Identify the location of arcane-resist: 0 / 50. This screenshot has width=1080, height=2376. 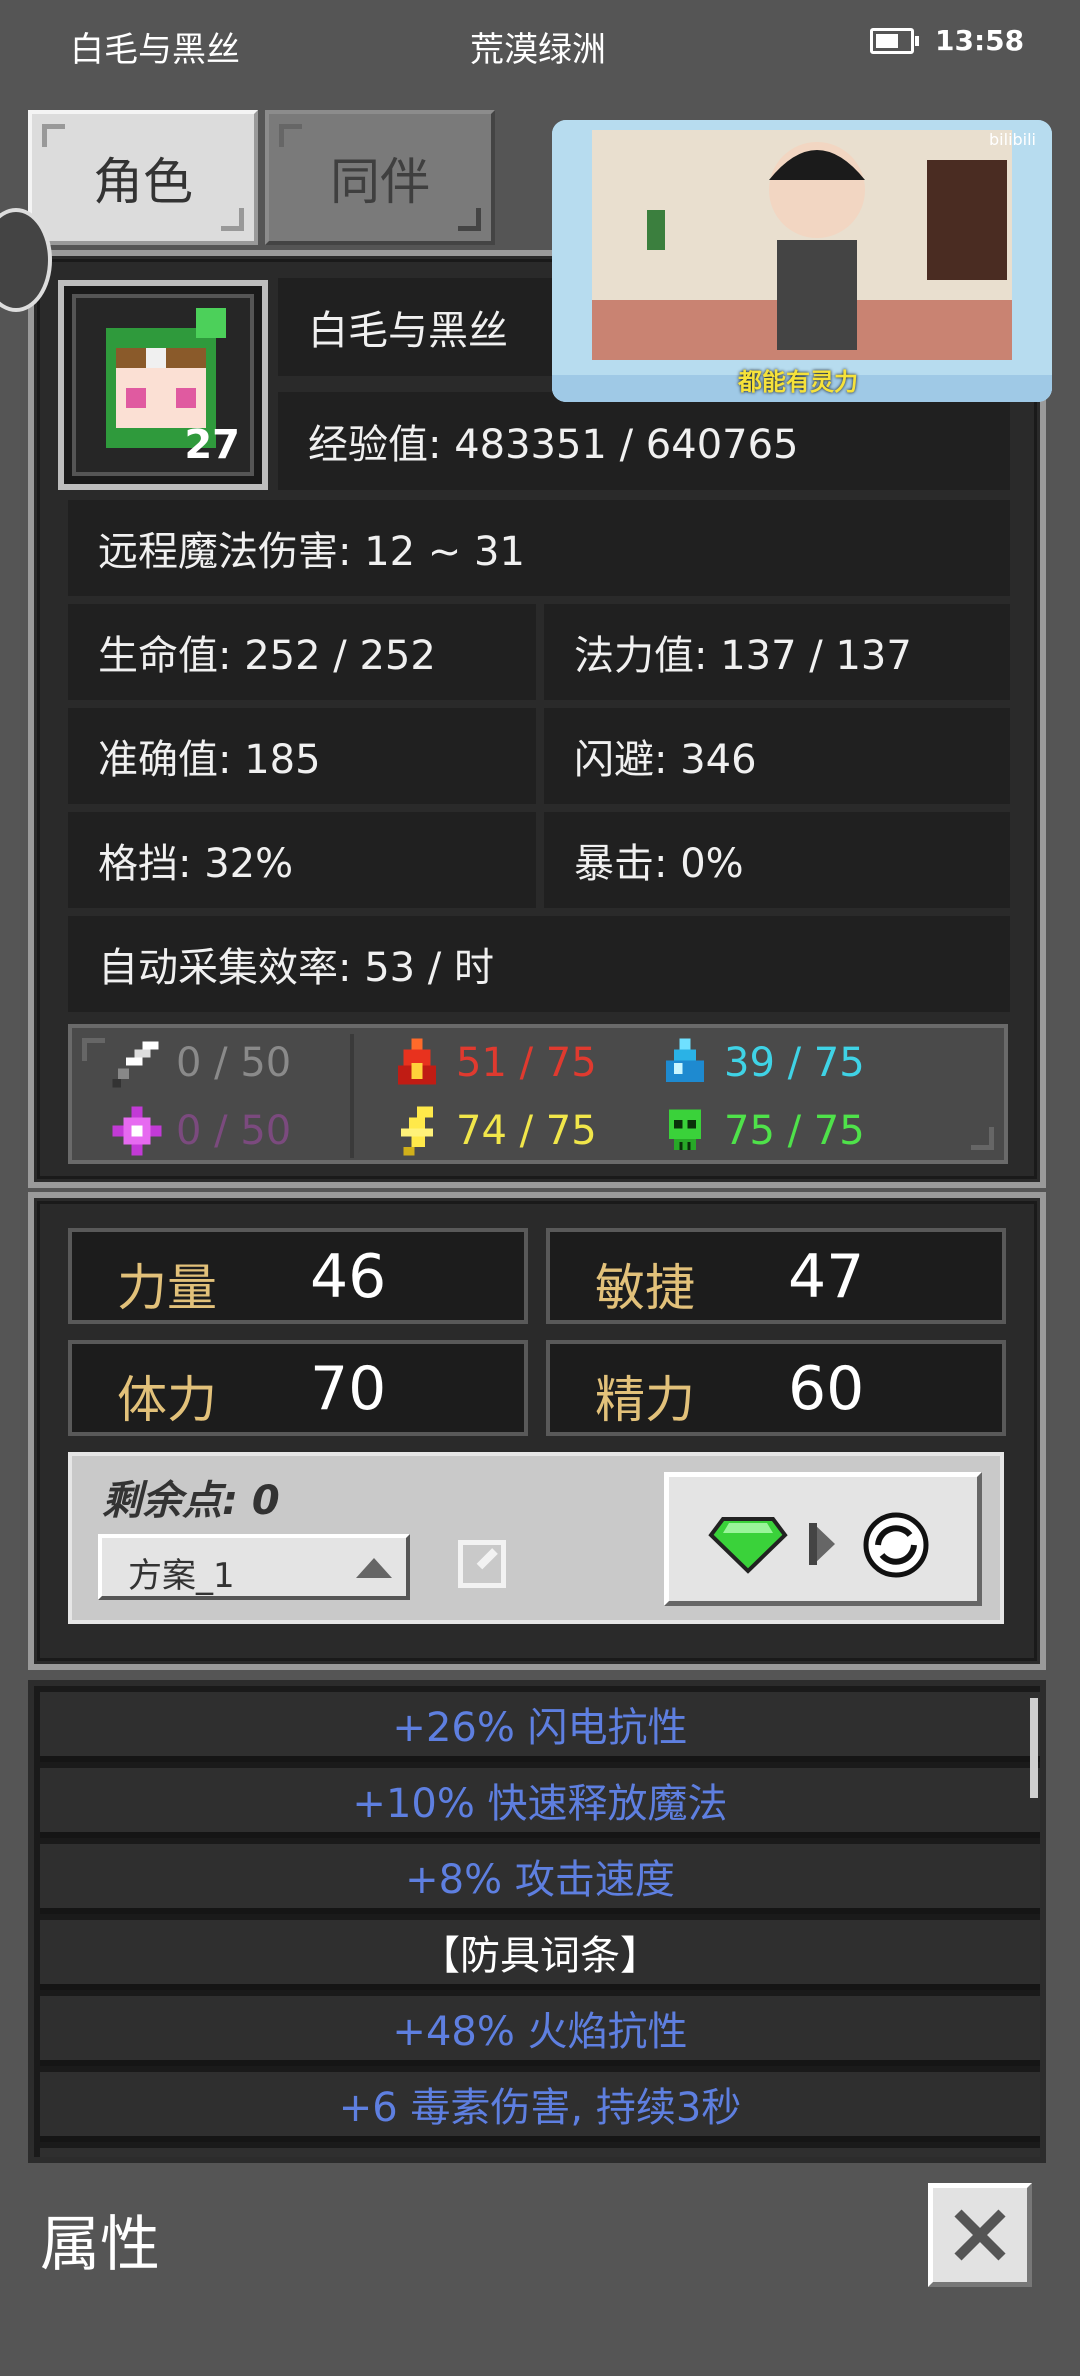
(234, 1131).